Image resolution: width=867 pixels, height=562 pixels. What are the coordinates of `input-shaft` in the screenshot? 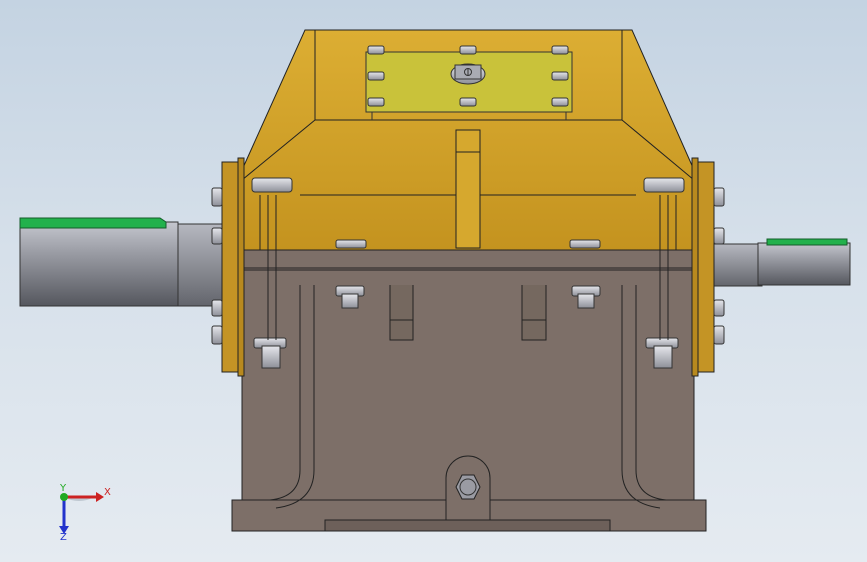 It's located at (121, 262).